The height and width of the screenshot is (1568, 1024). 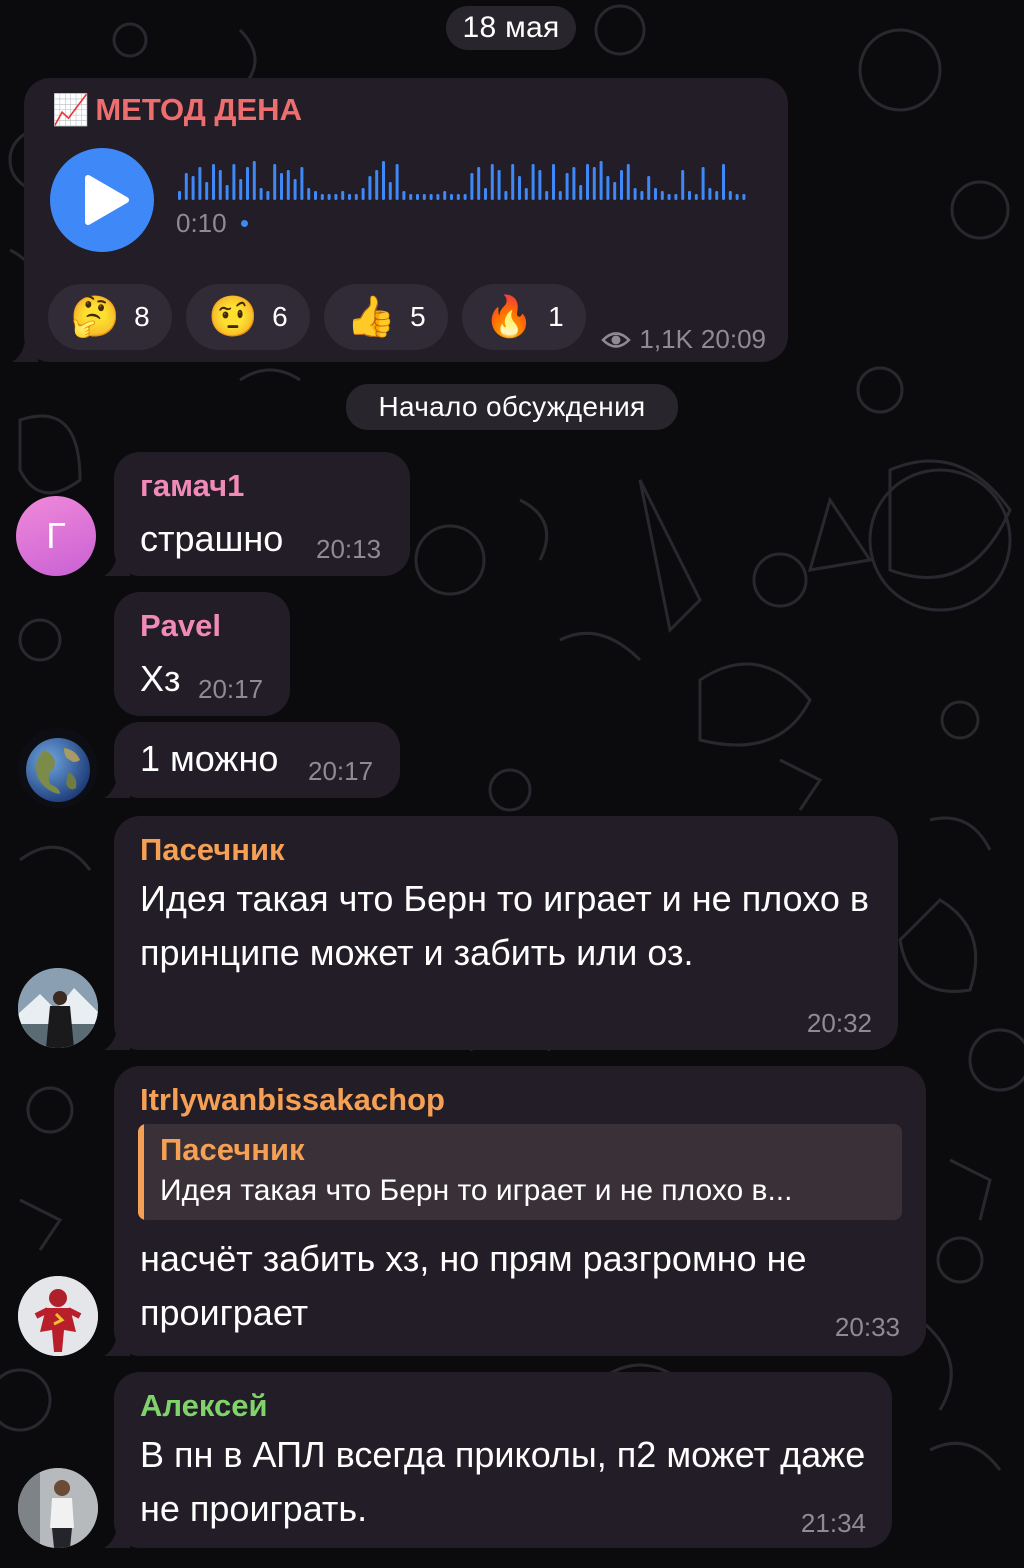 What do you see at coordinates (248, 317) in the screenshot?
I see `reaction-raised-eyebrow: 🤨 6` at bounding box center [248, 317].